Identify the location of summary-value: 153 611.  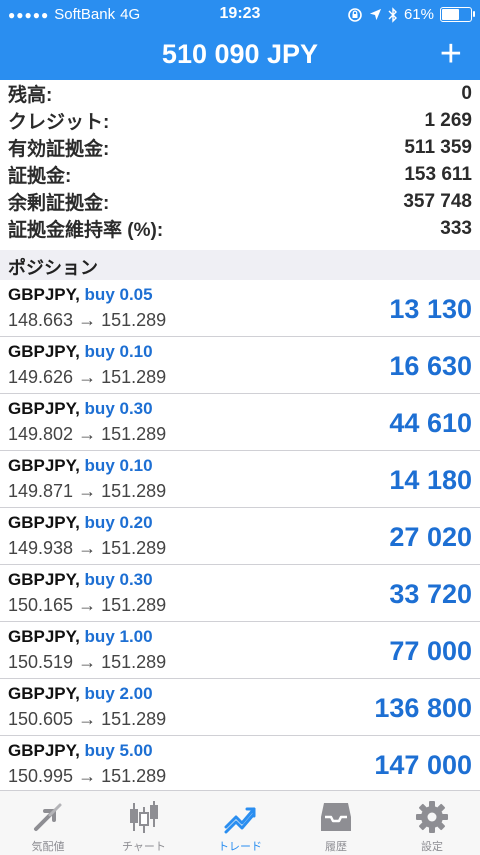
(438, 174).